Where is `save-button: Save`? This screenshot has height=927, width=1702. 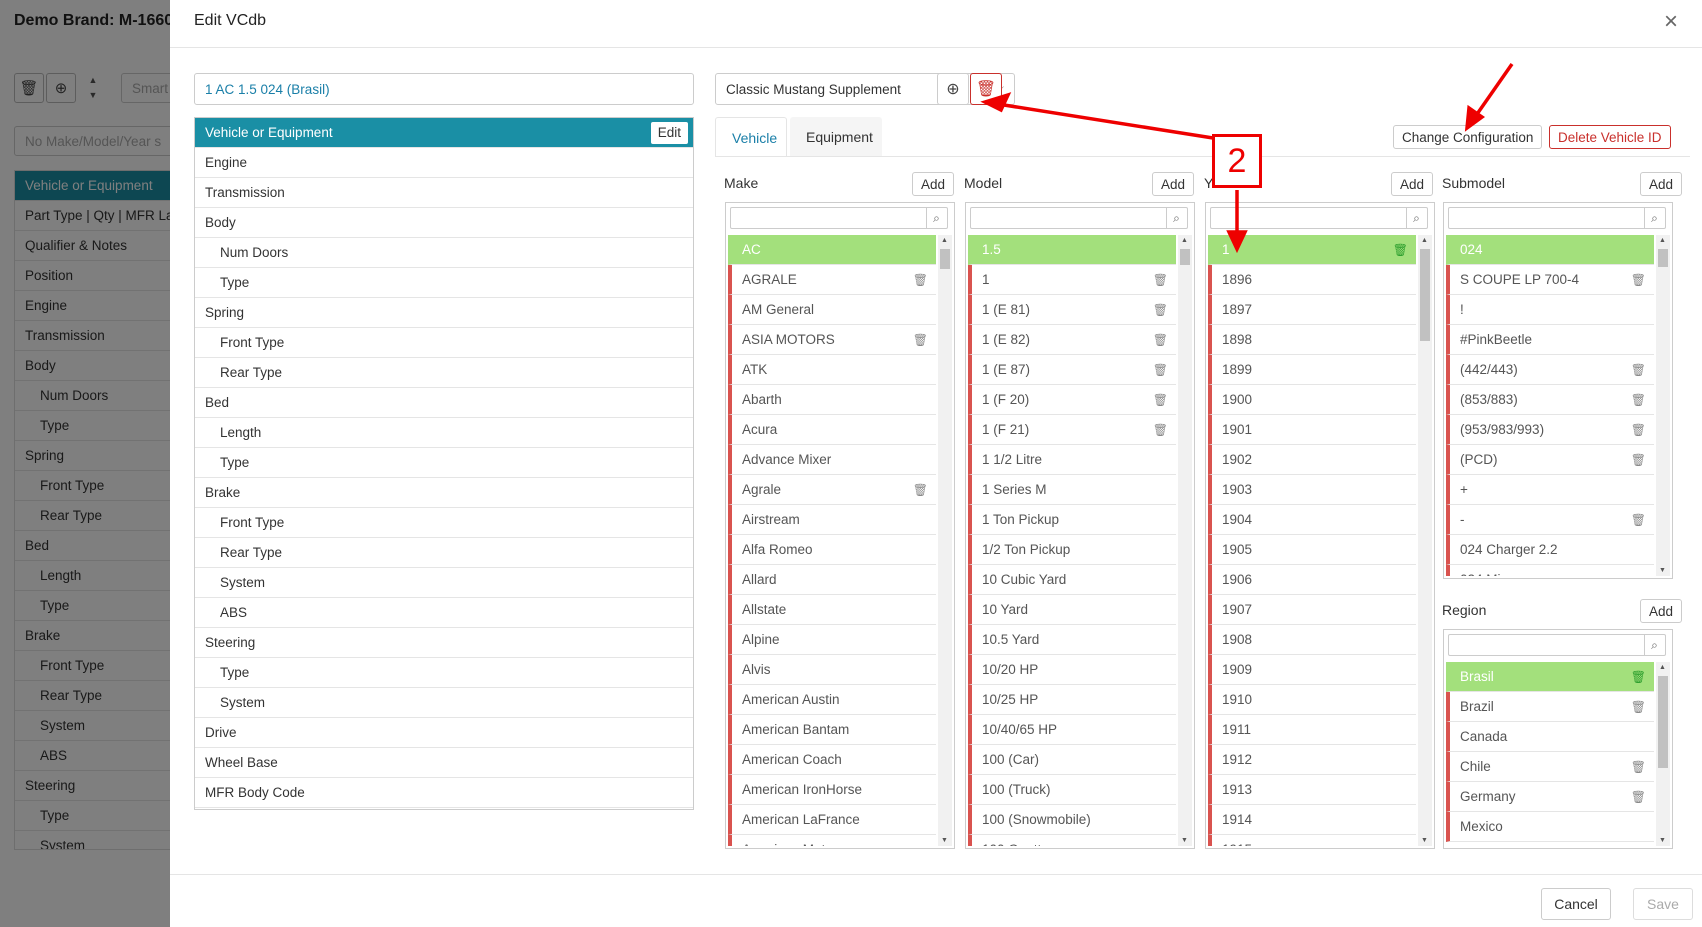
save-button: Save is located at coordinates (1663, 904).